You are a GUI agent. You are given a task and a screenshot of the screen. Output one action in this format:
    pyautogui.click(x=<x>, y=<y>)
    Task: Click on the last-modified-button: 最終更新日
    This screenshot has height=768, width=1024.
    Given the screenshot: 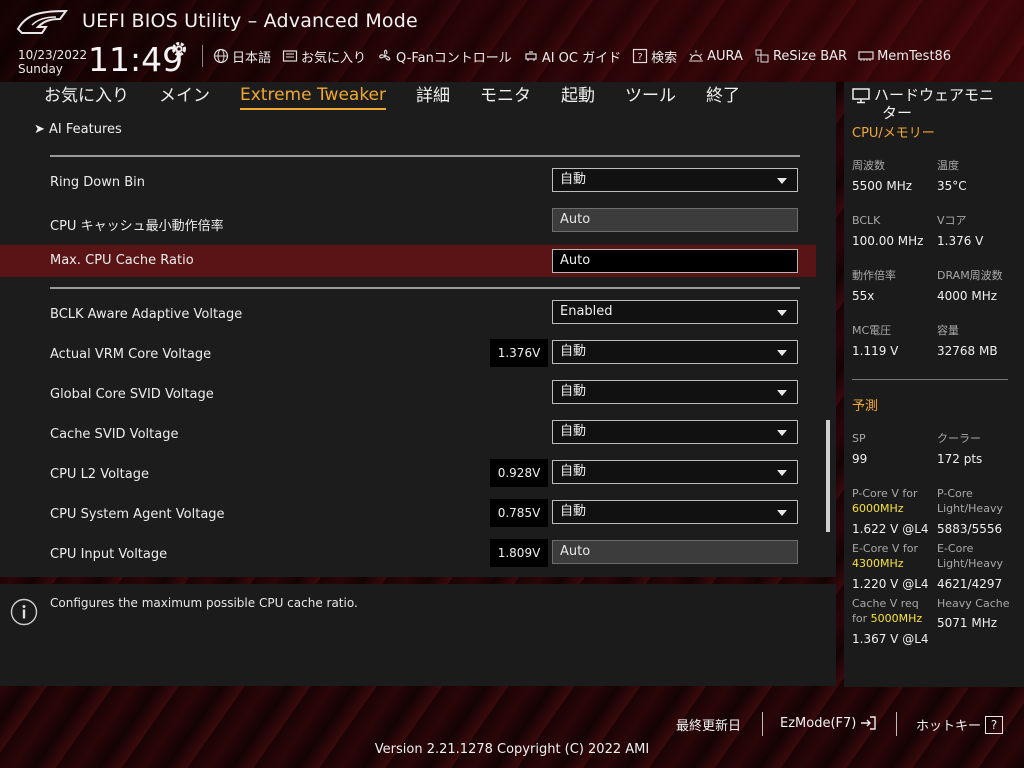 What is the action you would take?
    pyautogui.click(x=708, y=724)
    